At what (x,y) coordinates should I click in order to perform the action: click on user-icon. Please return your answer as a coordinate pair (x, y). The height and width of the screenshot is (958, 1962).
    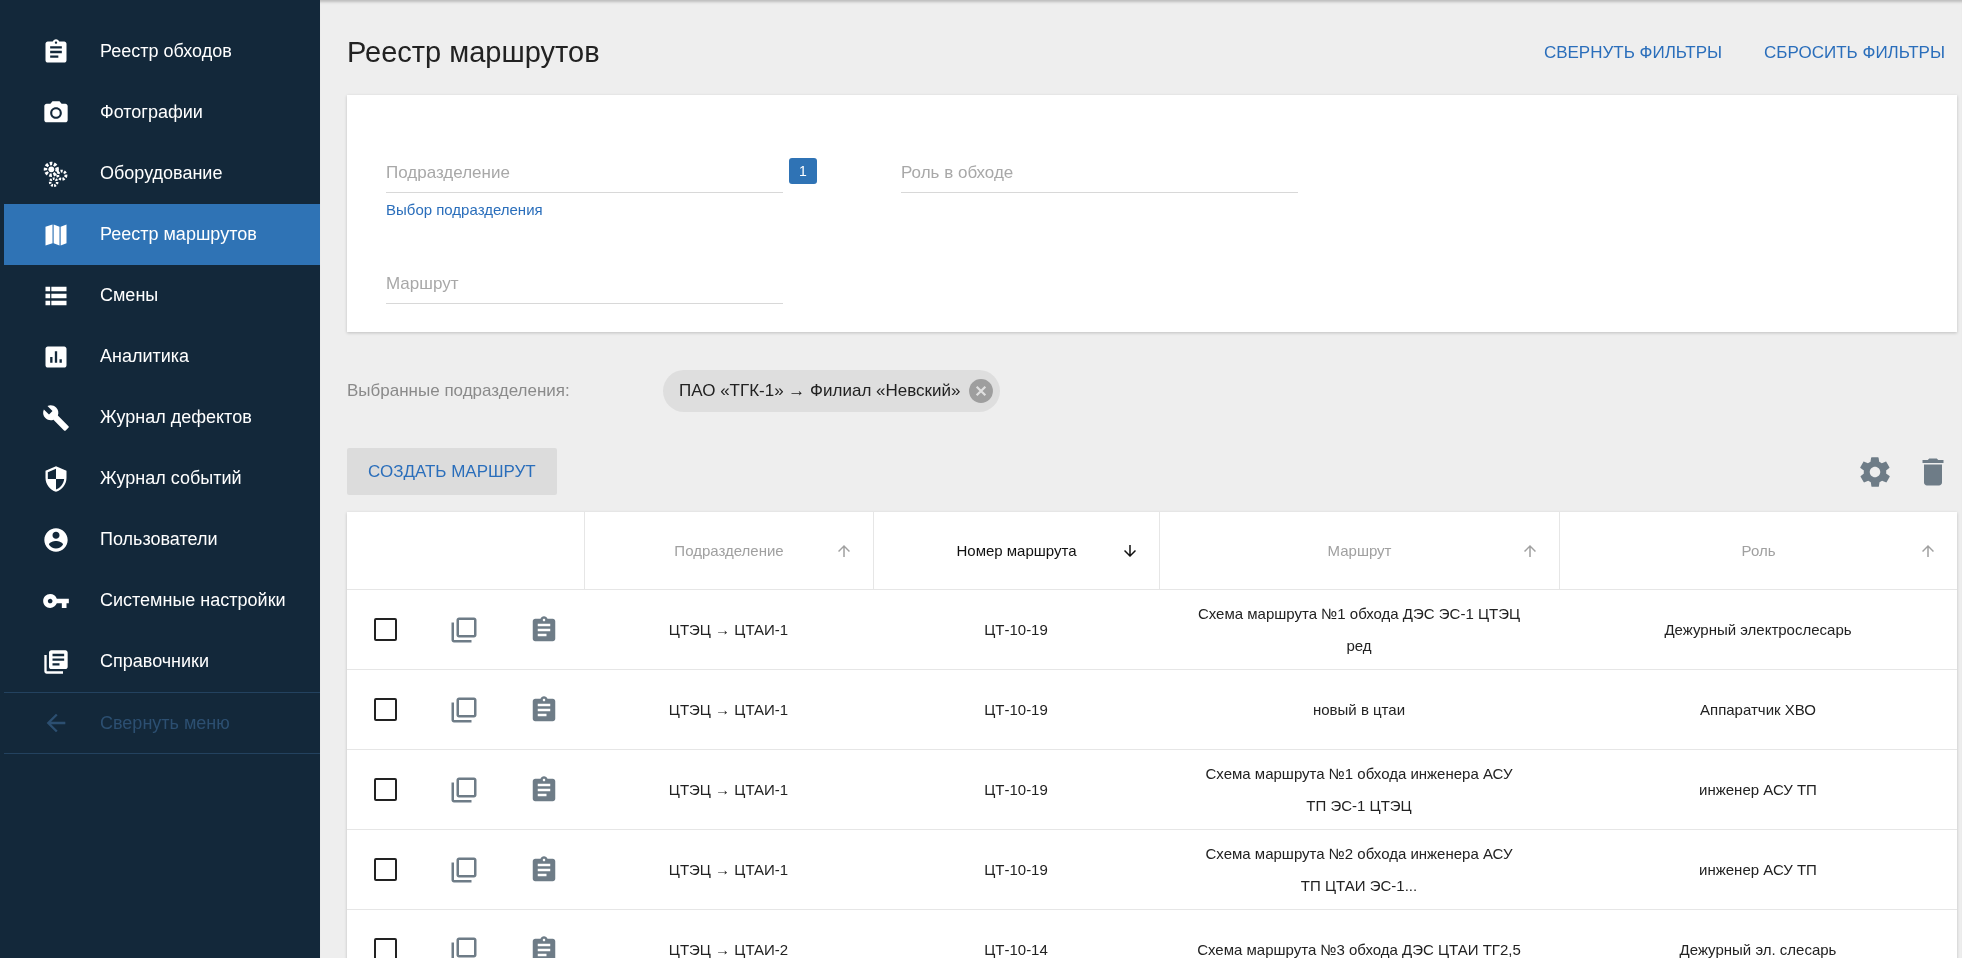
    Looking at the image, I should click on (56, 539).